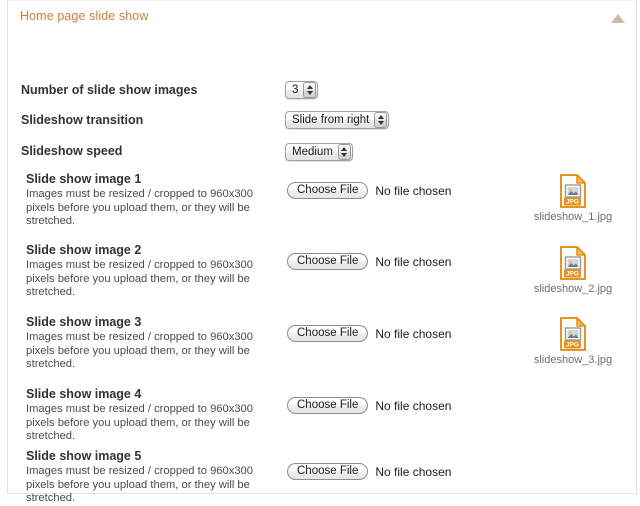 The image size is (640, 506). Describe the element at coordinates (295, 90) in the screenshot. I see `select-value: 3` at that location.